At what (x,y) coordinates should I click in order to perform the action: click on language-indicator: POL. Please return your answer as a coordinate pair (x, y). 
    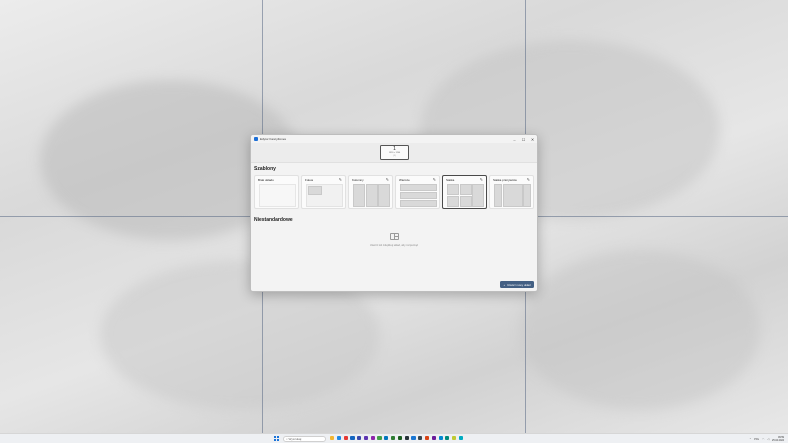
    Looking at the image, I should click on (756, 439).